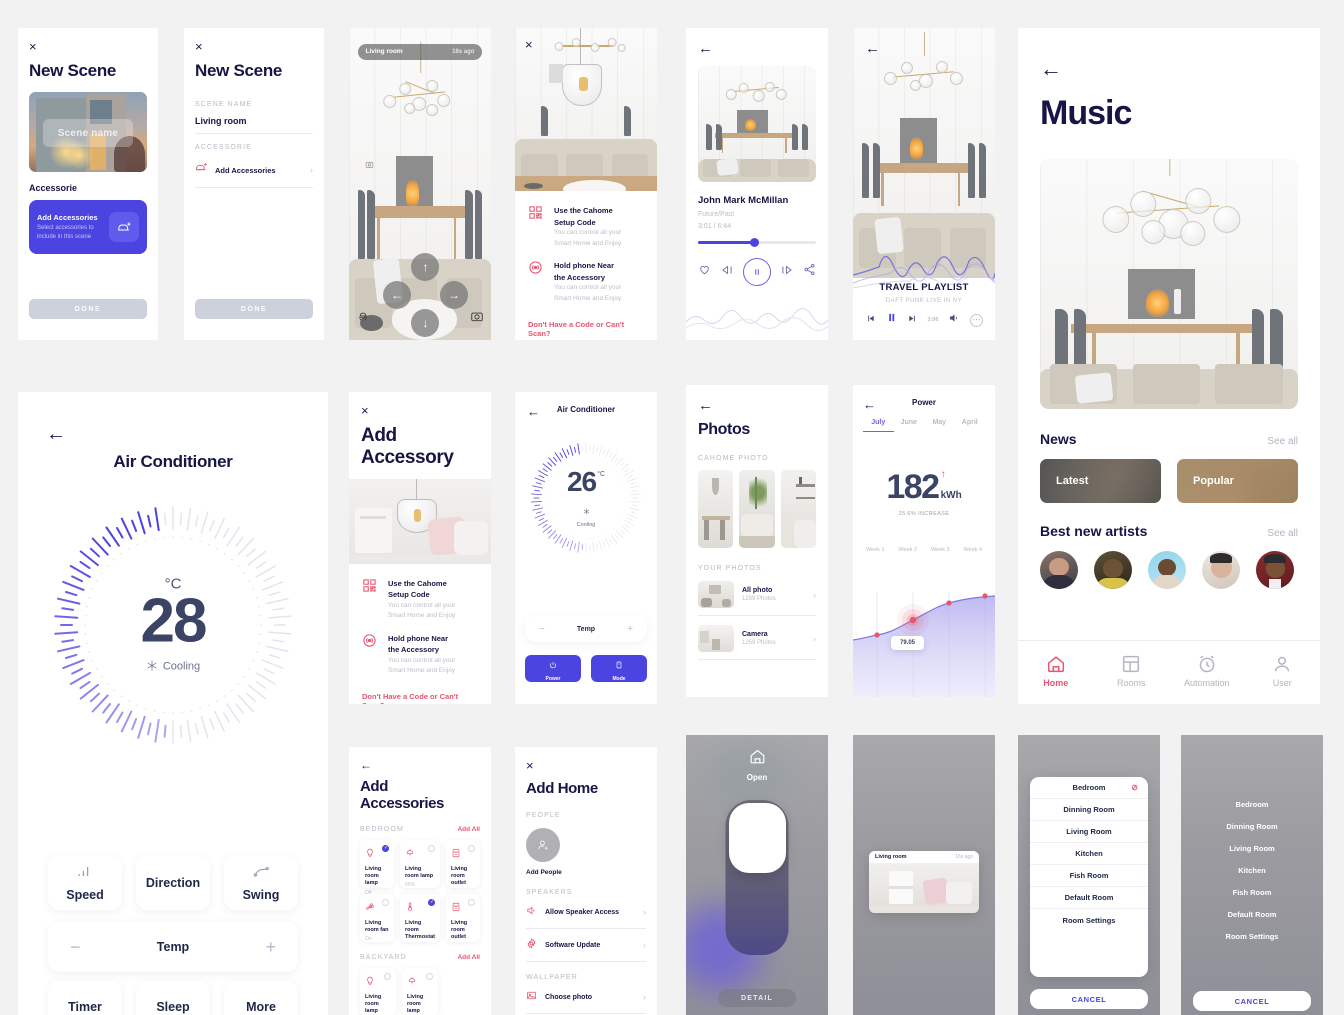 The width and height of the screenshot is (1344, 1015). What do you see at coordinates (1252, 1001) in the screenshot?
I see `cancel-button: CANCEL` at bounding box center [1252, 1001].